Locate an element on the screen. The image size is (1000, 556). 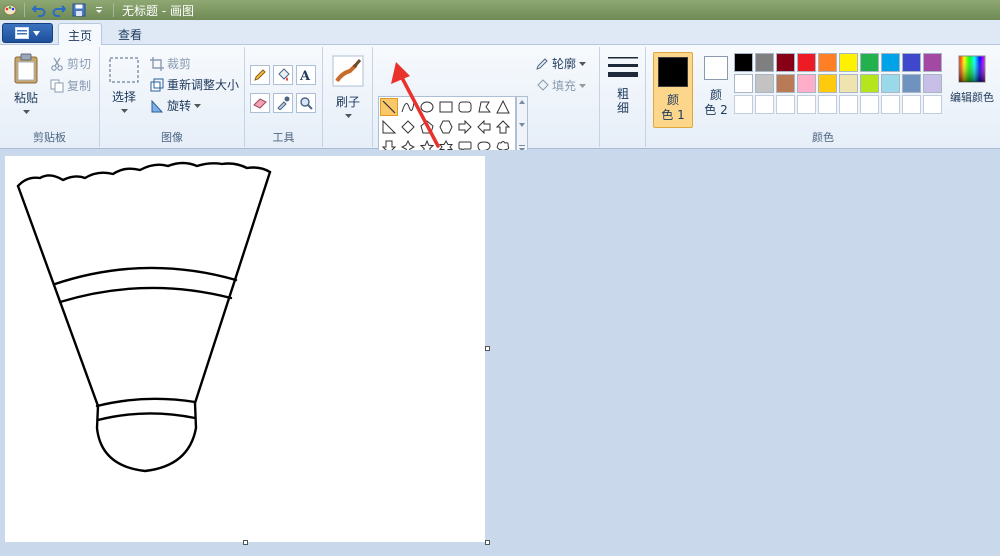
pencil-icon is located at coordinates (260, 75).